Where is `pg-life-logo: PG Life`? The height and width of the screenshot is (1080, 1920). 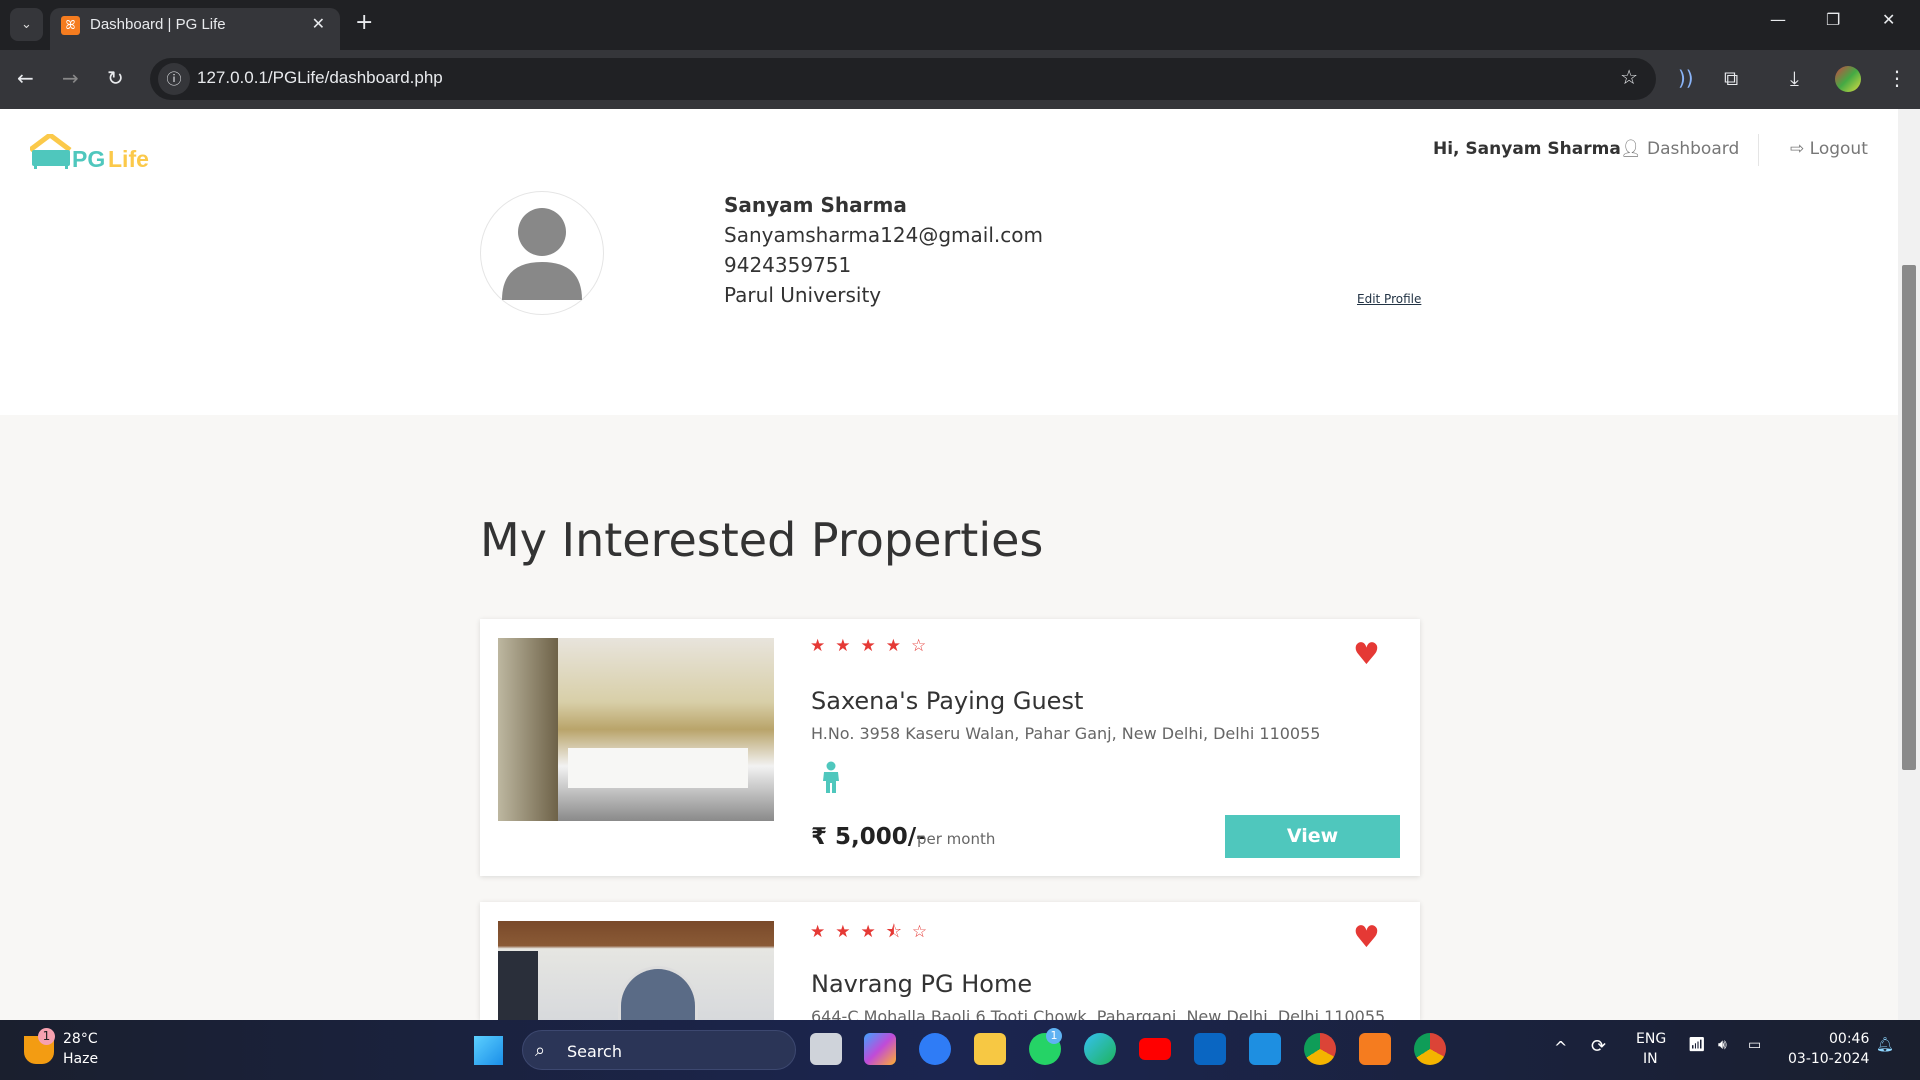
pg-life-logo: PG Life is located at coordinates (89, 152).